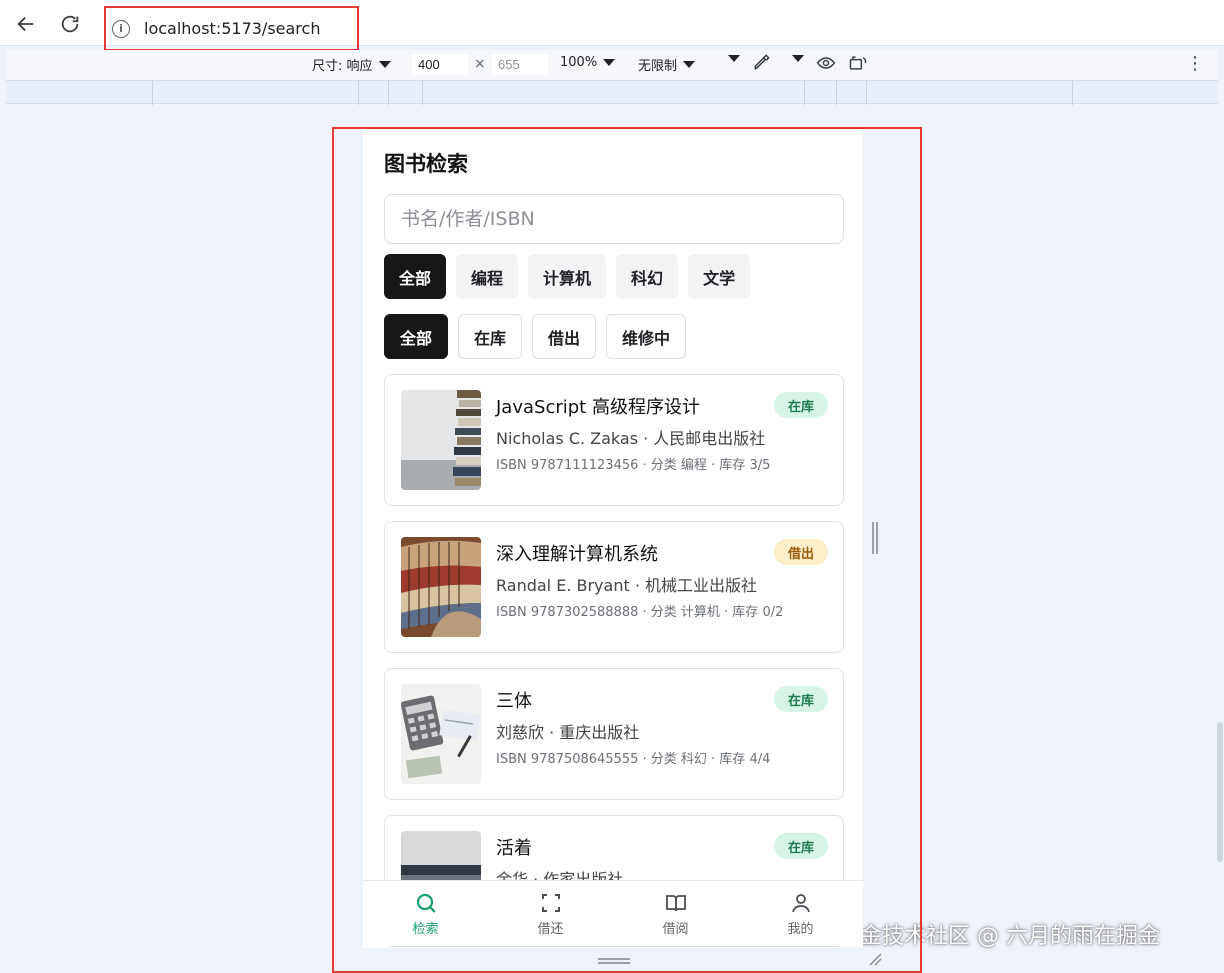  Describe the element at coordinates (633, 465) in the screenshot. I see `book-meta: ISBN 9787111123456 · 分类 编程 · 库存 3/5` at that location.